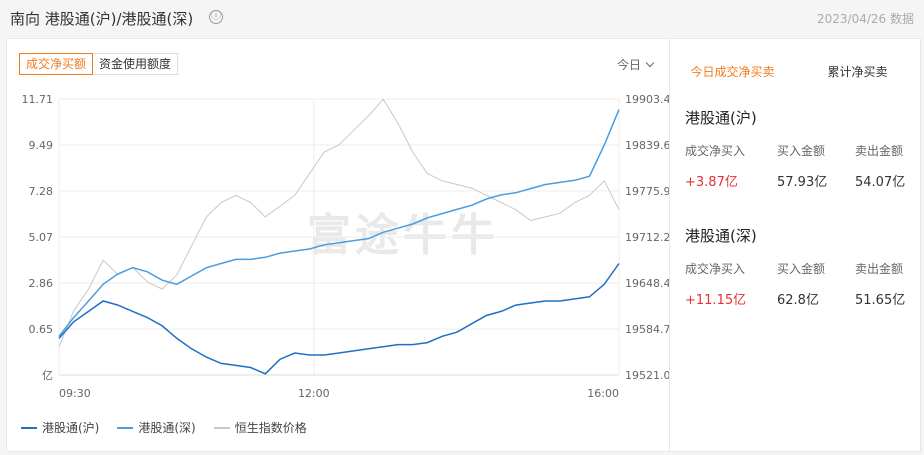 The width and height of the screenshot is (924, 455). What do you see at coordinates (647, 145) in the screenshot?
I see `y-right-tick-label: 19839.6` at bounding box center [647, 145].